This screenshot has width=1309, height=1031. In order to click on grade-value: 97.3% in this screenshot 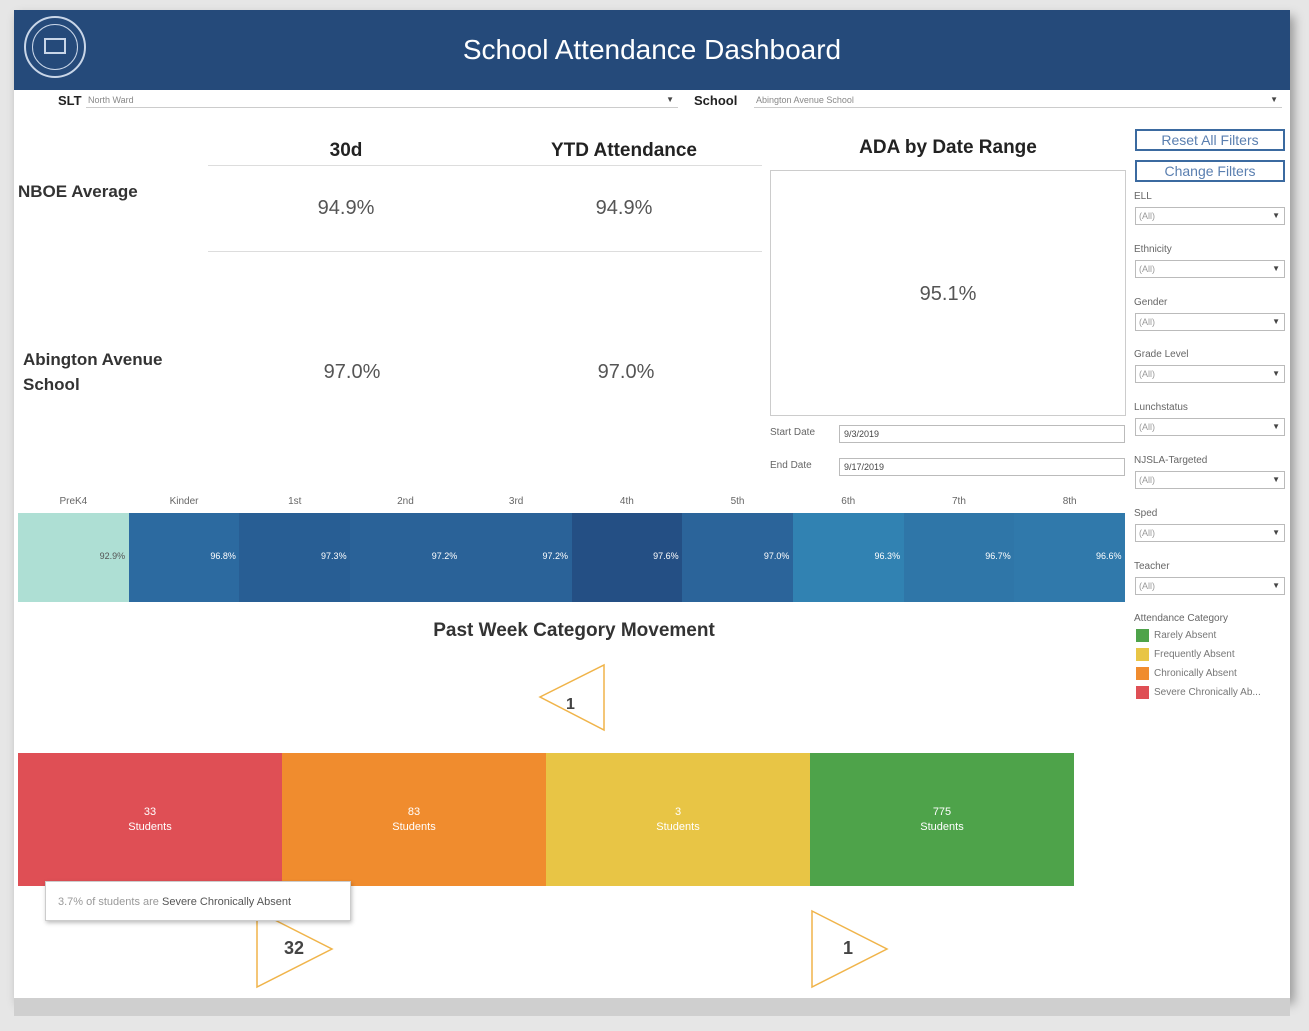, I will do `click(334, 556)`.